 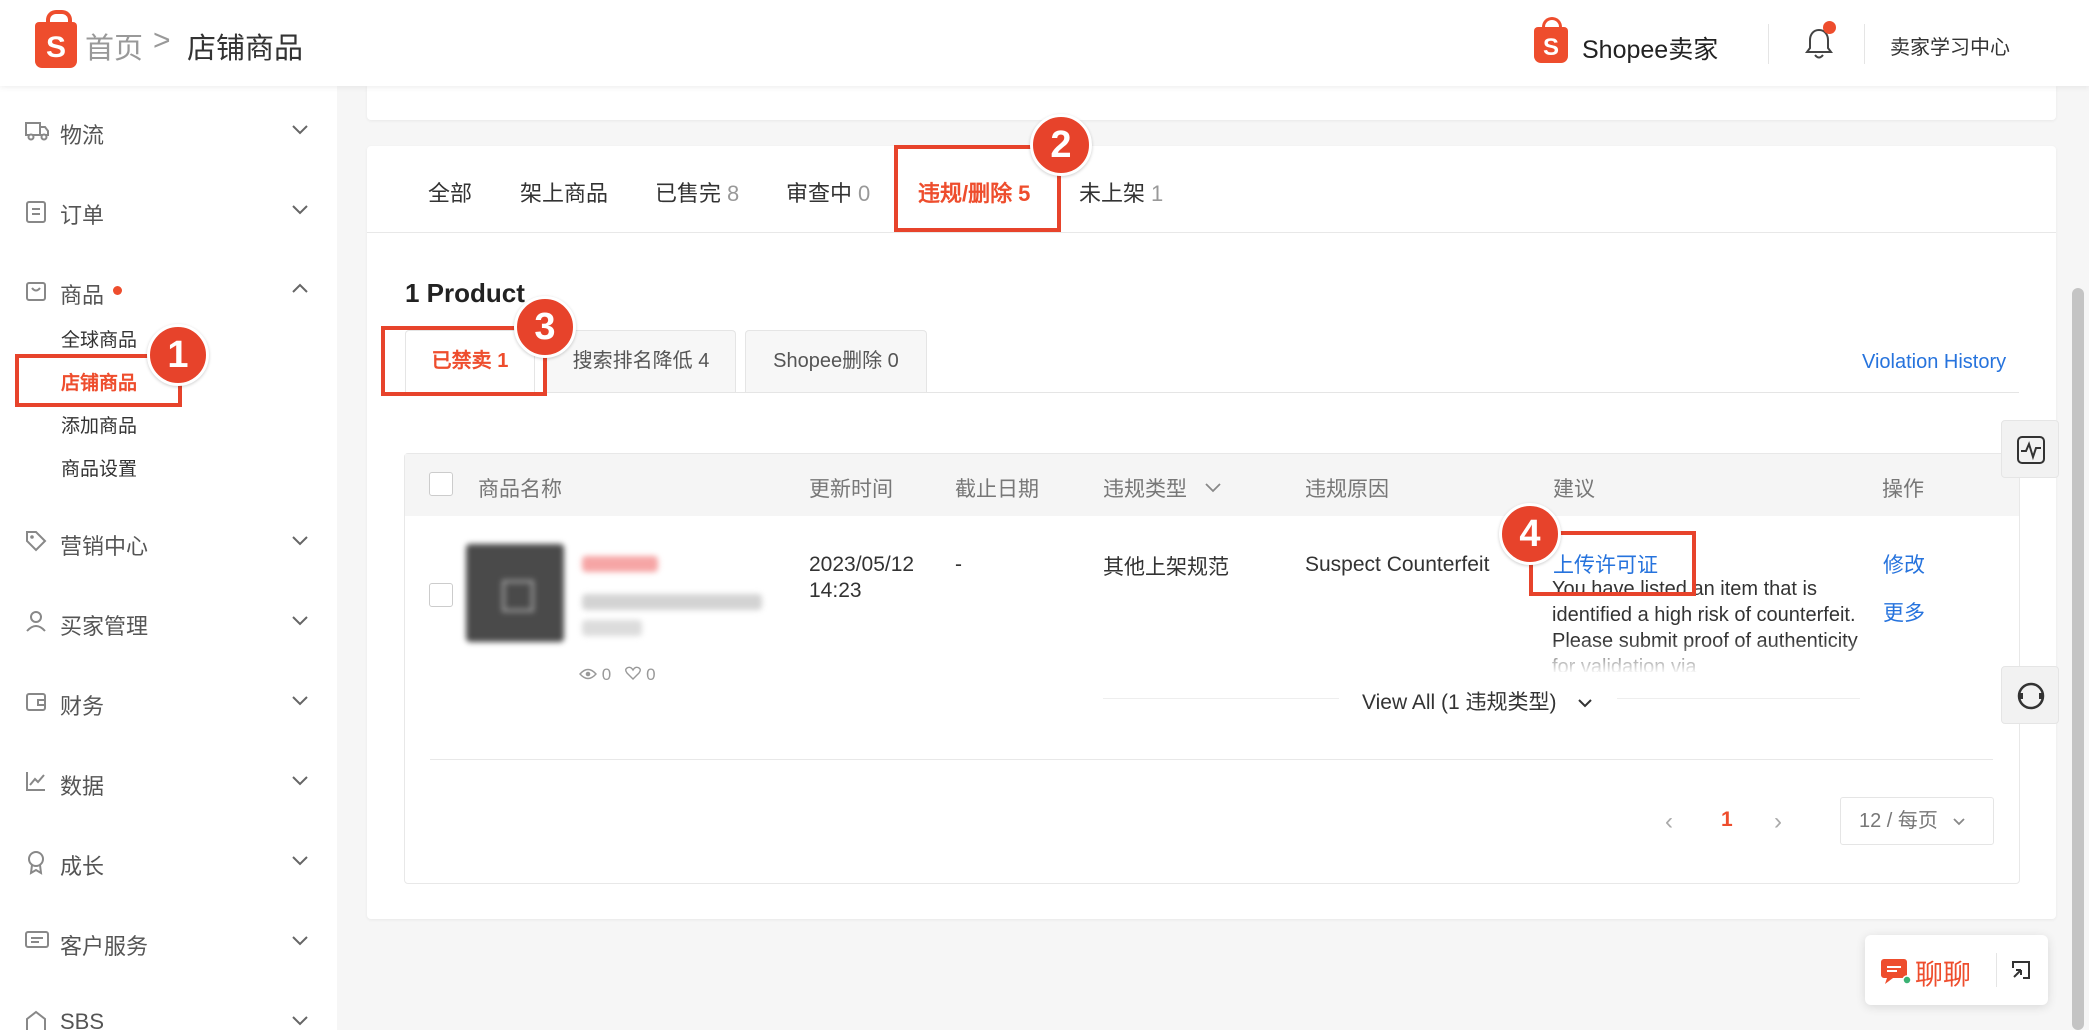 I want to click on previous-page-button: ‹, so click(x=1669, y=822).